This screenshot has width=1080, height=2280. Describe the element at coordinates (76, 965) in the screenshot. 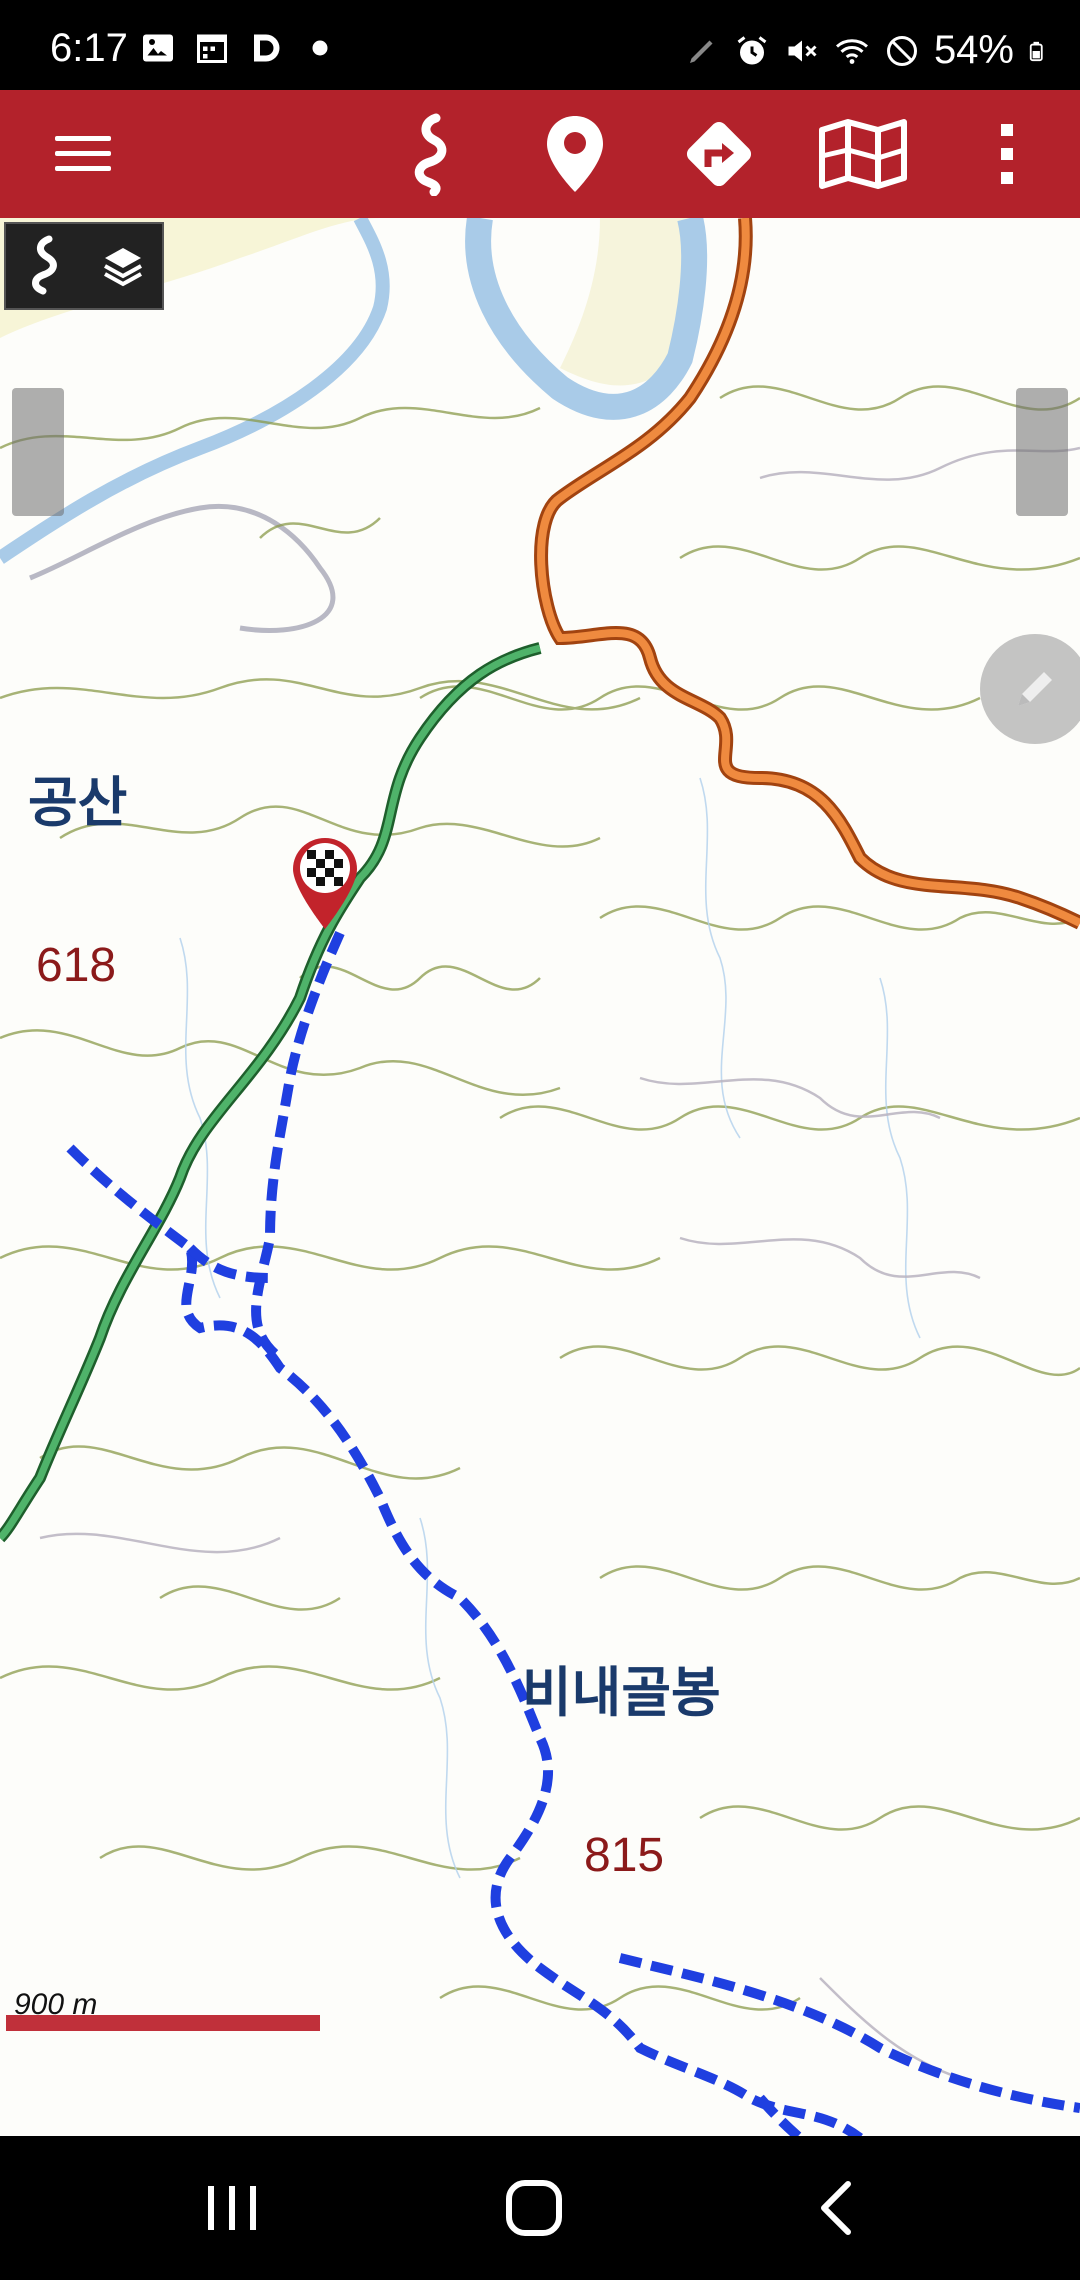

I see `elevation-label-618: 618` at that location.